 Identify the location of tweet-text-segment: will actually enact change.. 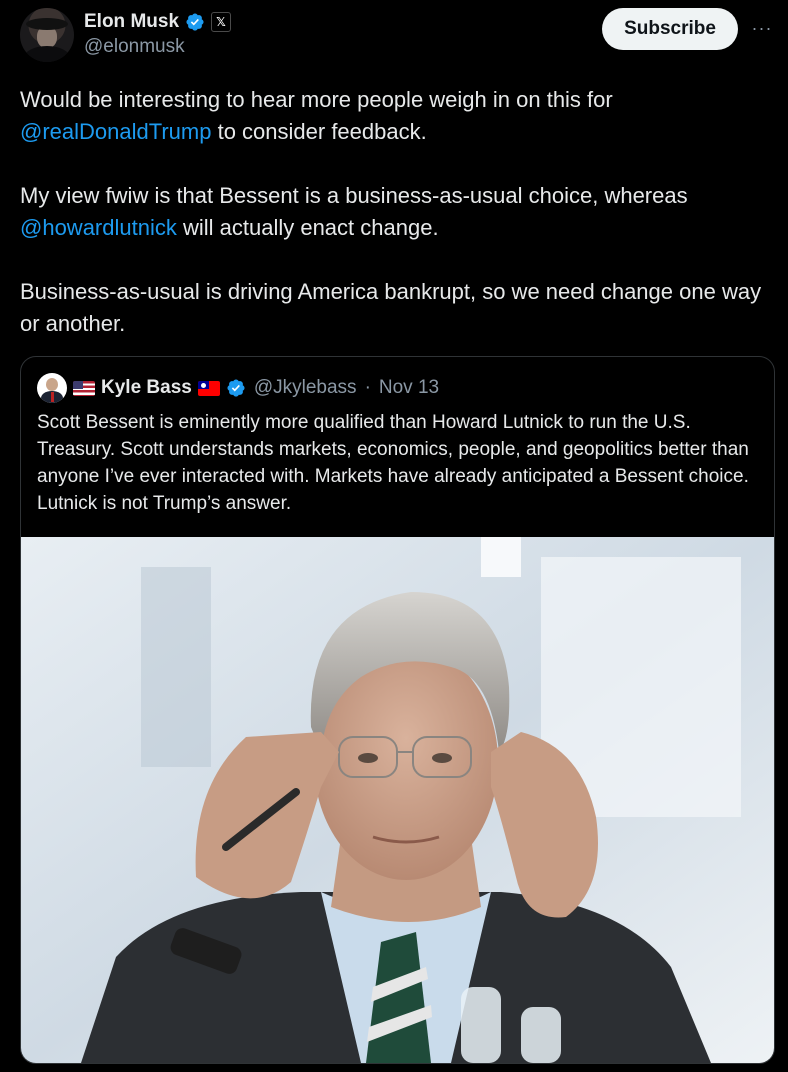
(307, 227).